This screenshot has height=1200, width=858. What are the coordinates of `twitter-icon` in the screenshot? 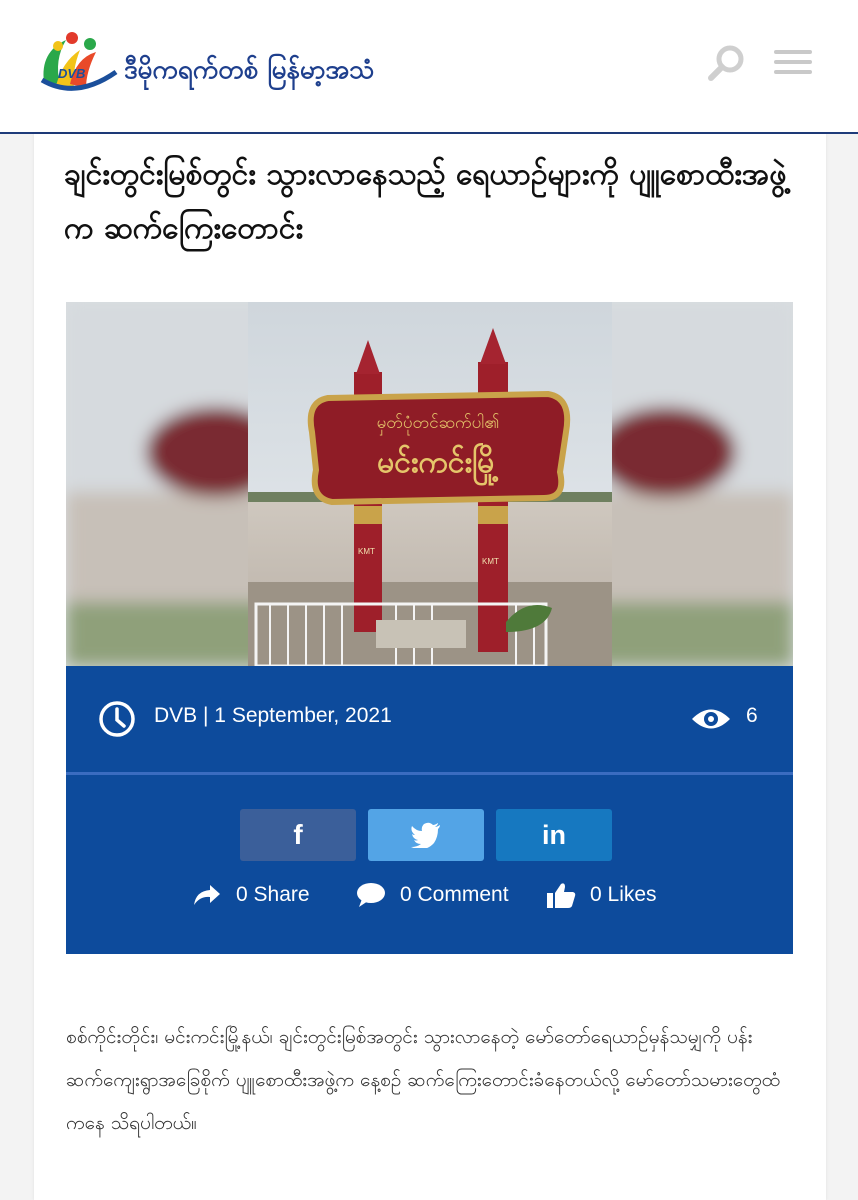 It's located at (425, 835).